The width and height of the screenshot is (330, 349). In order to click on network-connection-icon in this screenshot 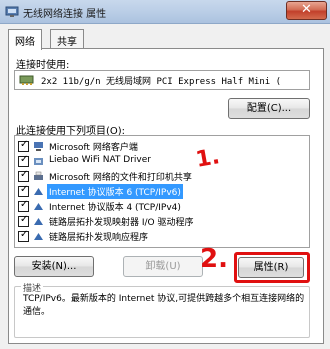, I will do `click(12, 11)`.